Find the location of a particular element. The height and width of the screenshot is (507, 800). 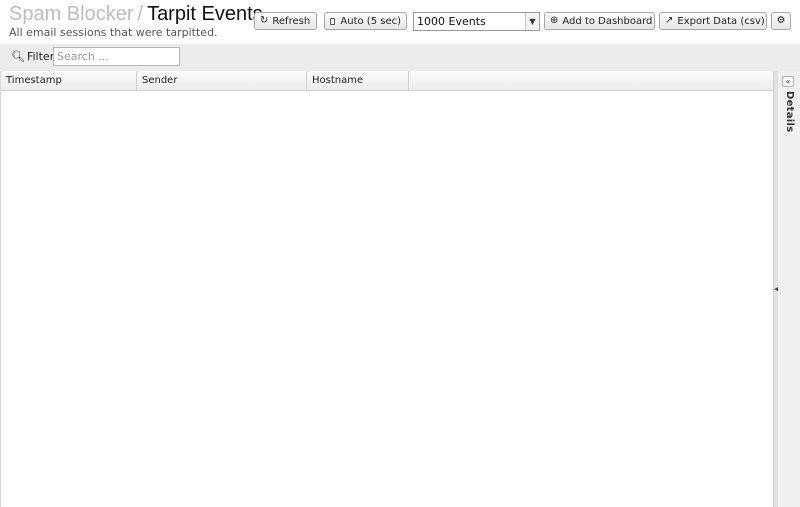

grid-header: Timestamp Sender Hostname is located at coordinates (387, 81).